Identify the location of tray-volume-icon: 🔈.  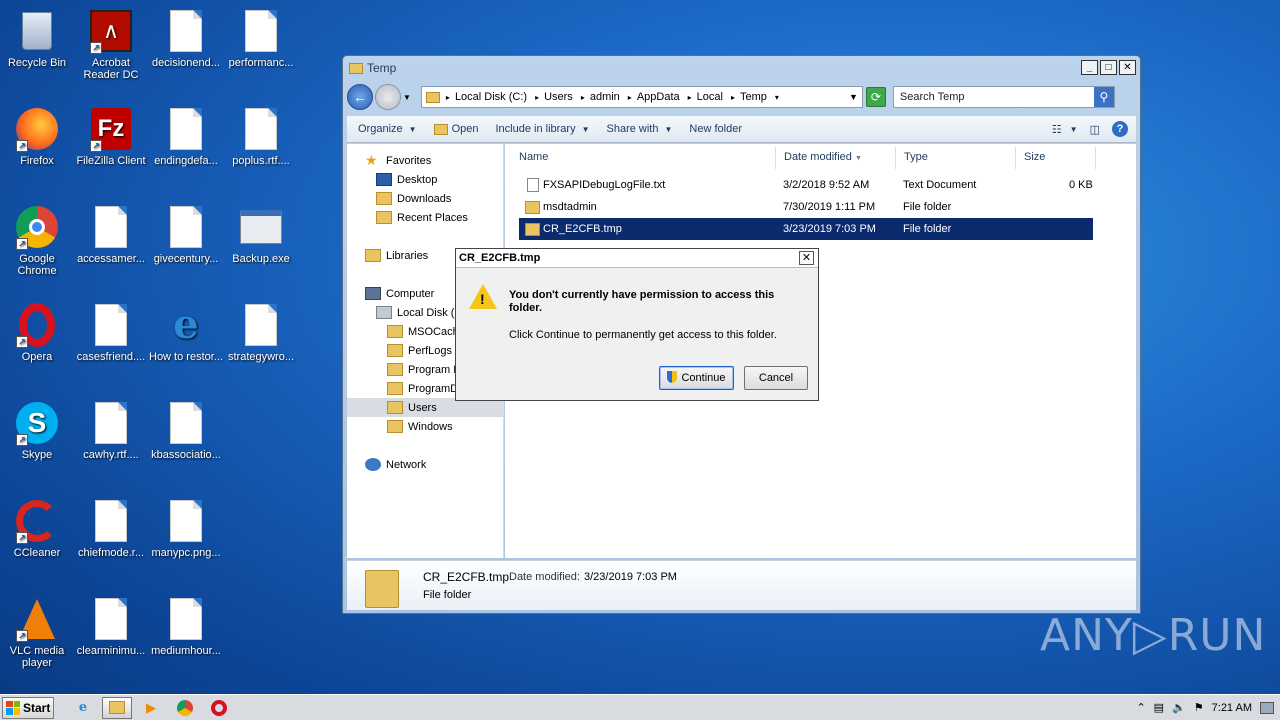
(1179, 707).